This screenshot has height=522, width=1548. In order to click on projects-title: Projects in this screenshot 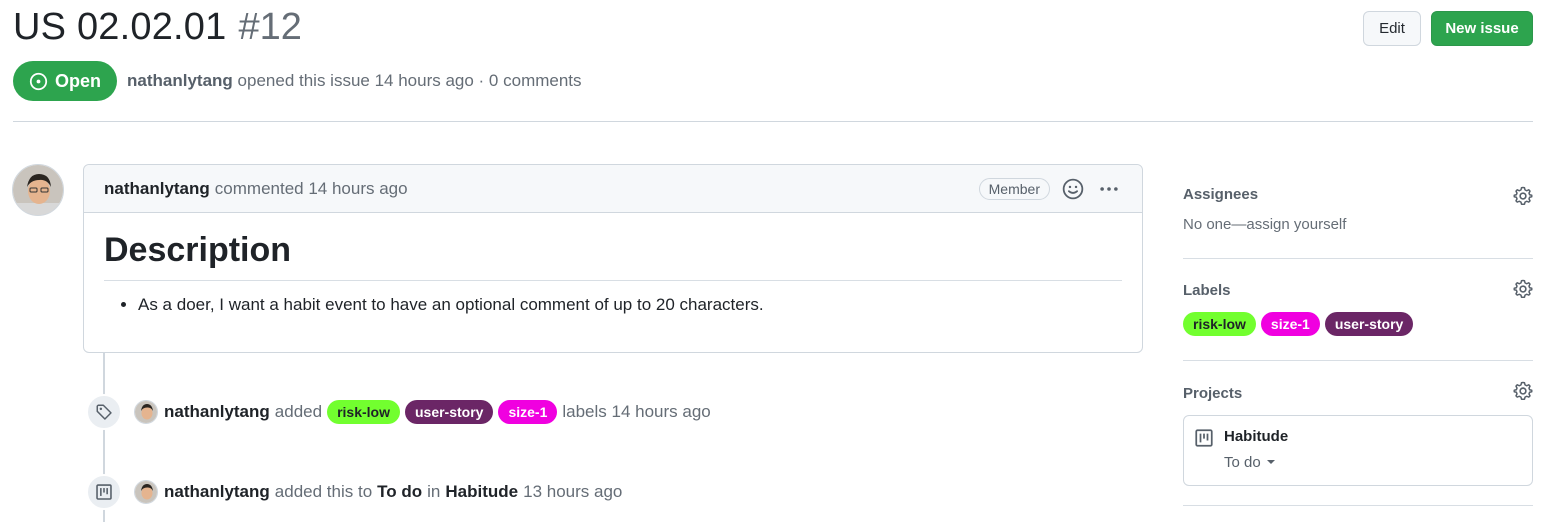, I will do `click(1212, 393)`.